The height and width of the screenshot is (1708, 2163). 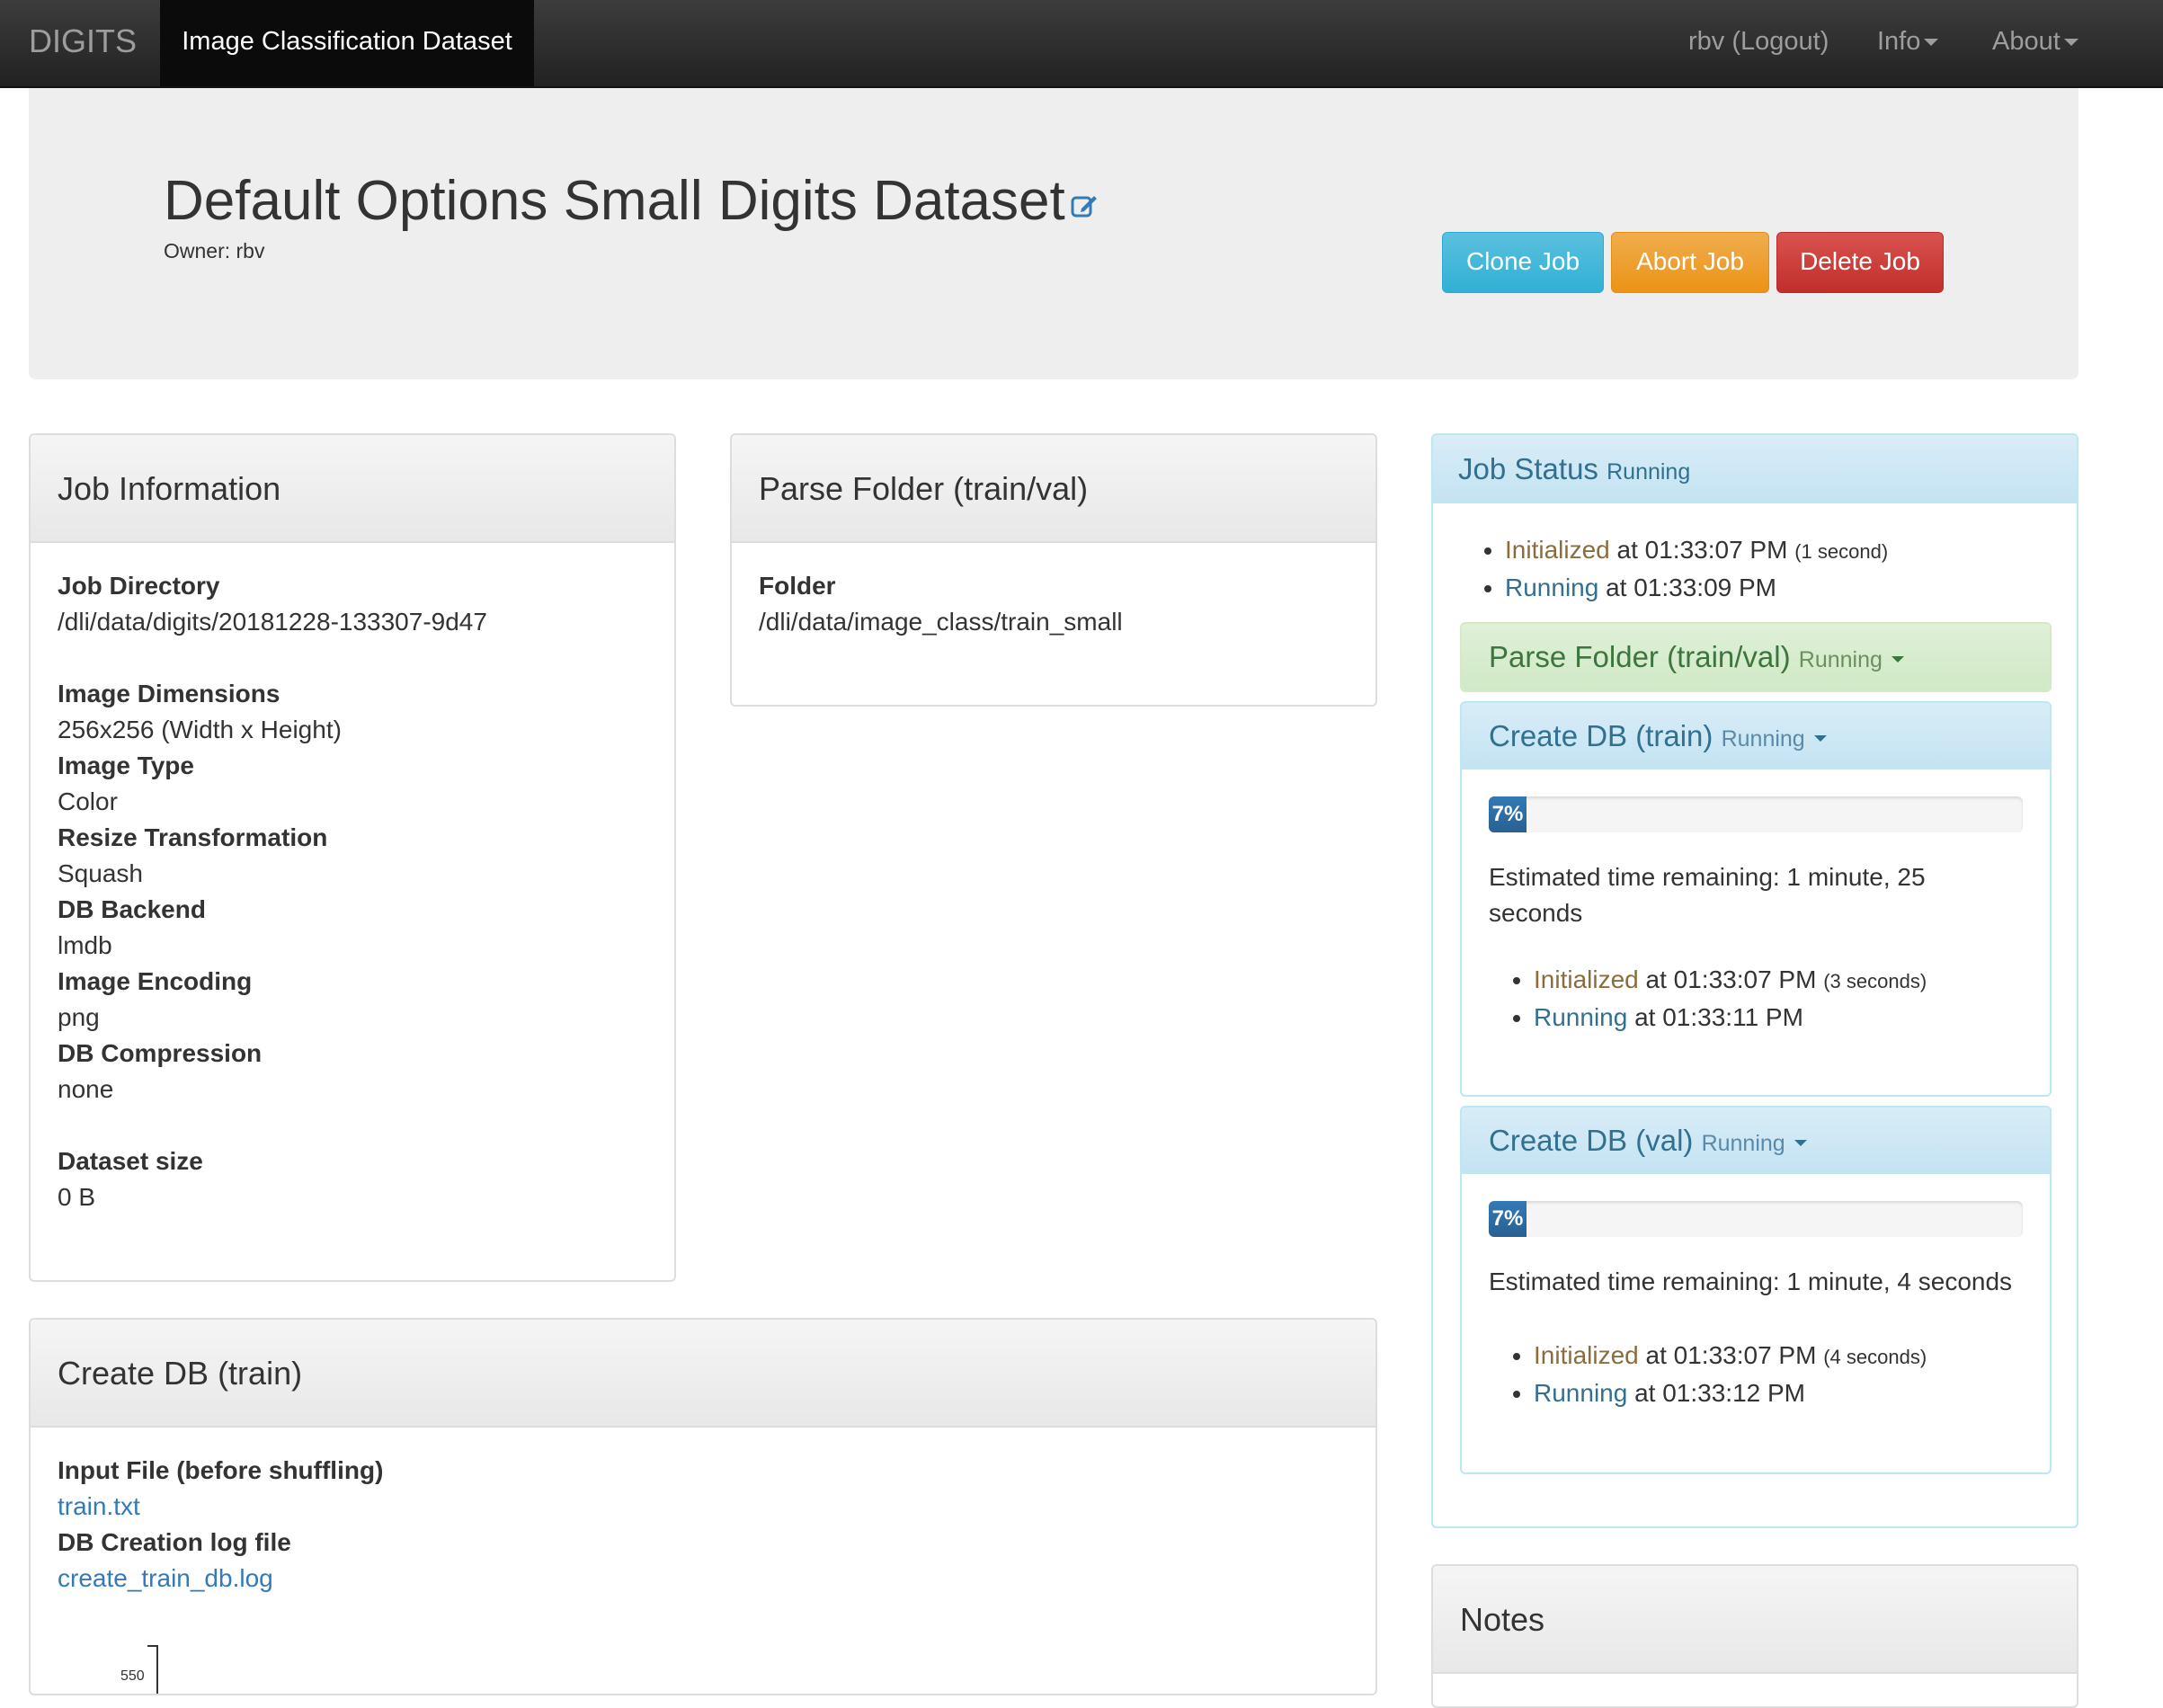 What do you see at coordinates (1640, 656) in the screenshot?
I see `parse-folder-status-title: Parse Folder (train/val)` at bounding box center [1640, 656].